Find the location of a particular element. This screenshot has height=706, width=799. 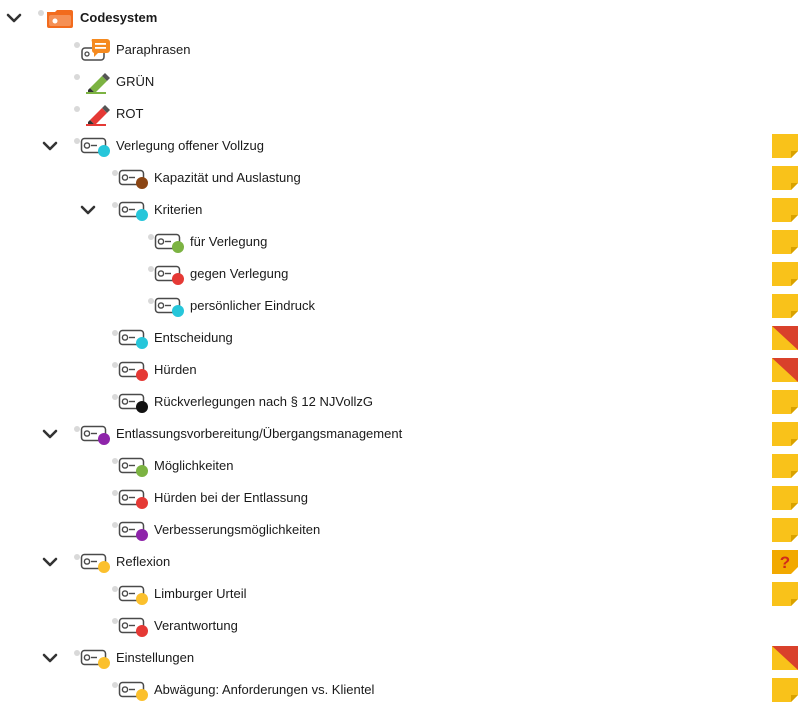

code-label: Möglichkeiten is located at coordinates (194, 465).